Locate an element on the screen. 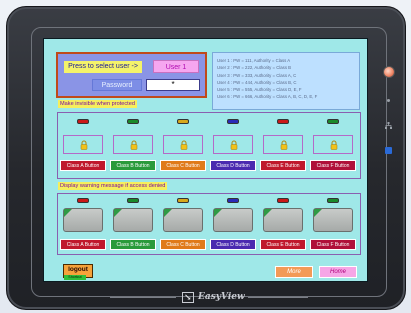 This screenshot has width=411, height=313. class-b-locked-slot is located at coordinates (133, 144).